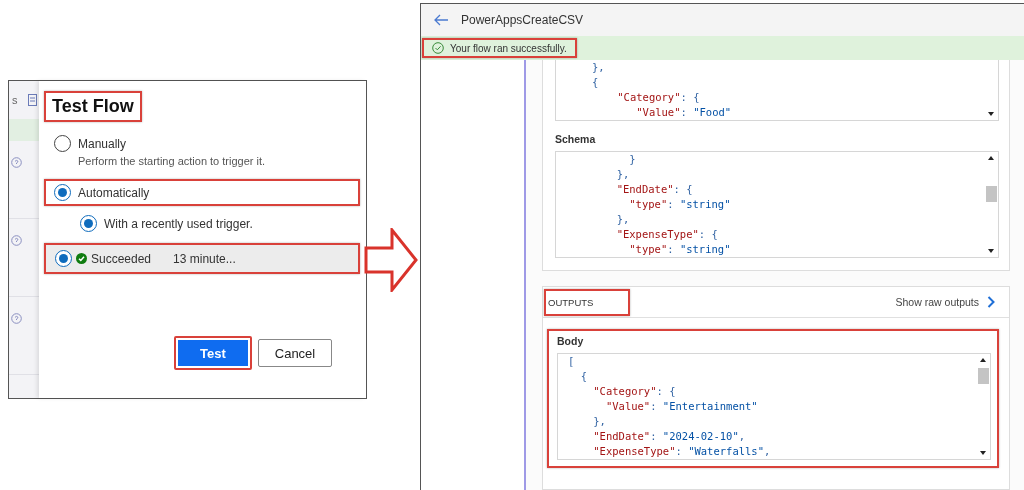 The image size is (1024, 490). I want to click on code-editor: }, { "Category": { "Value": "Food", so click(777, 90).